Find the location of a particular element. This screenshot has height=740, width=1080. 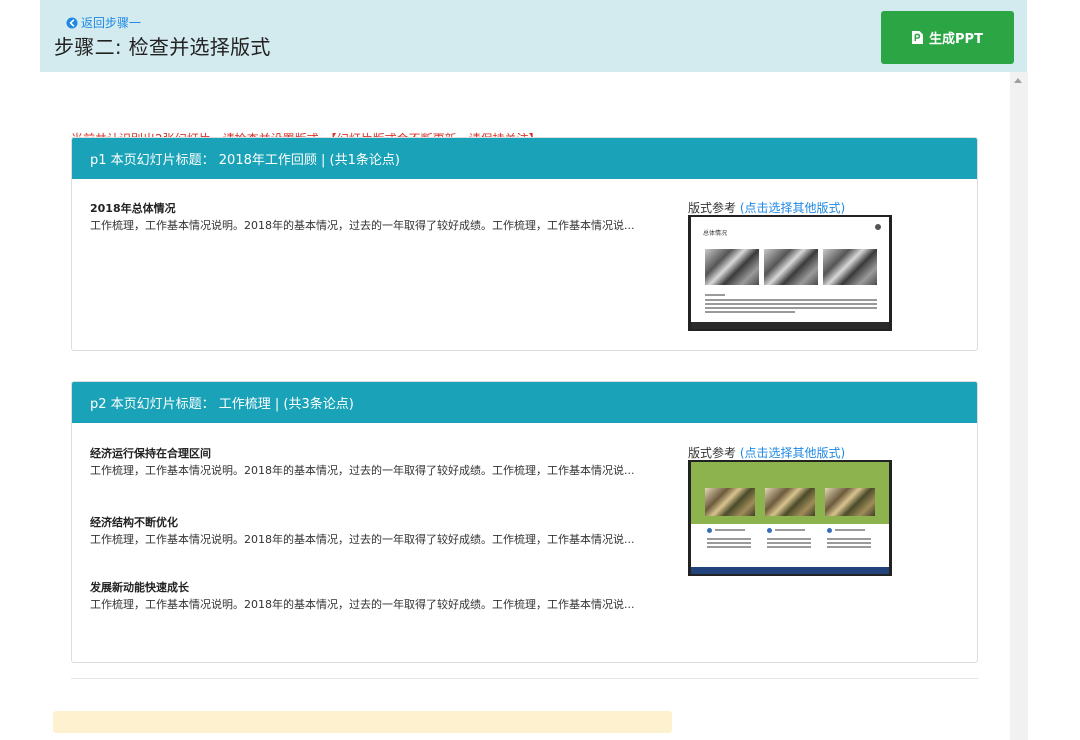

gear-icon is located at coordinates (878, 227).